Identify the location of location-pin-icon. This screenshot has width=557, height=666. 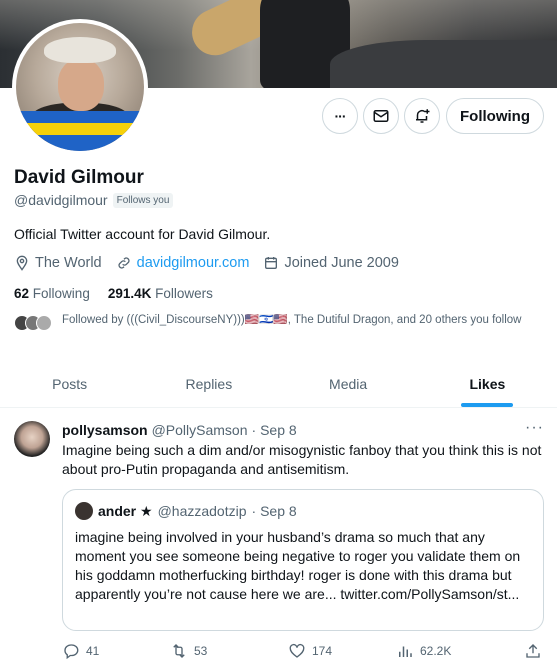
(22, 263).